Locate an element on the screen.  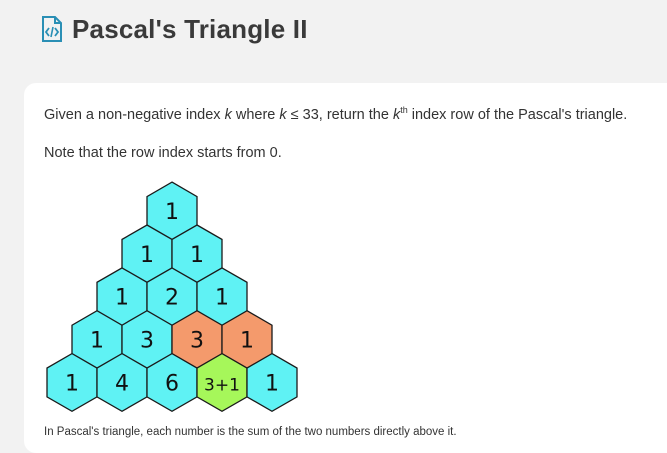
page-title: Pascal's Triangle II is located at coordinates (190, 28).